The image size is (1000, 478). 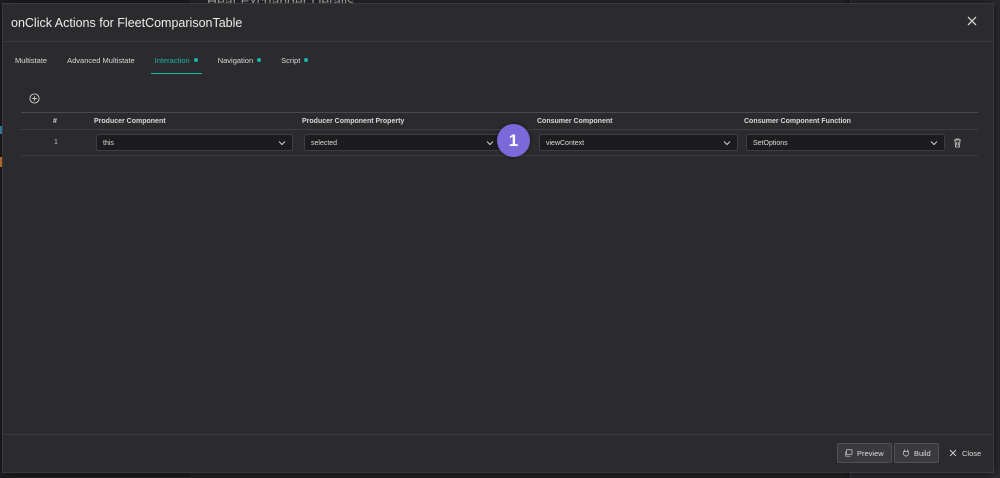 What do you see at coordinates (845, 142) in the screenshot?
I see `consumer-function-select: SetOptions` at bounding box center [845, 142].